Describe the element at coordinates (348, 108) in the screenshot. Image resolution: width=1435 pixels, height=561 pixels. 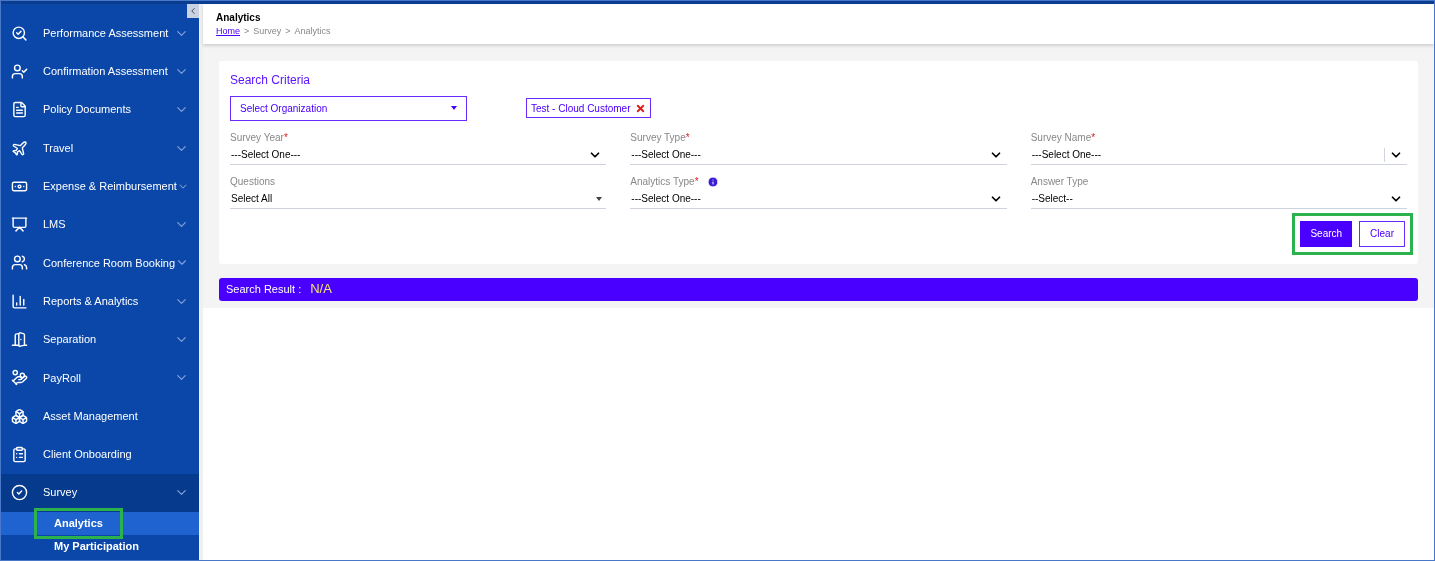
I see `organization-select: Select Organization` at that location.